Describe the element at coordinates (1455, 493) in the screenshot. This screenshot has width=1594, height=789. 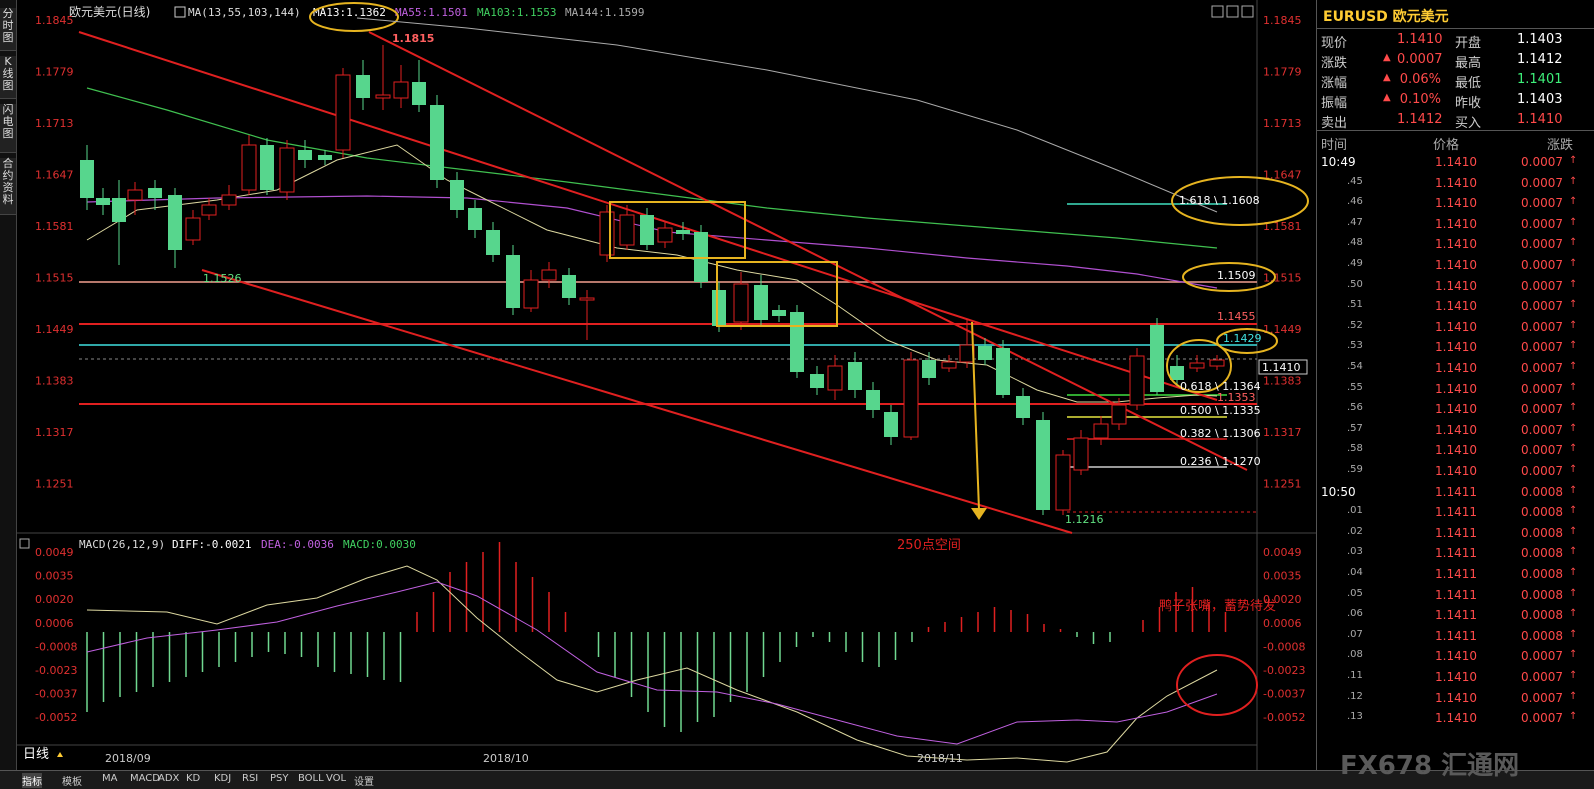
I see `tick-row: 10:50 1.1411 0.0008 ↑` at that location.